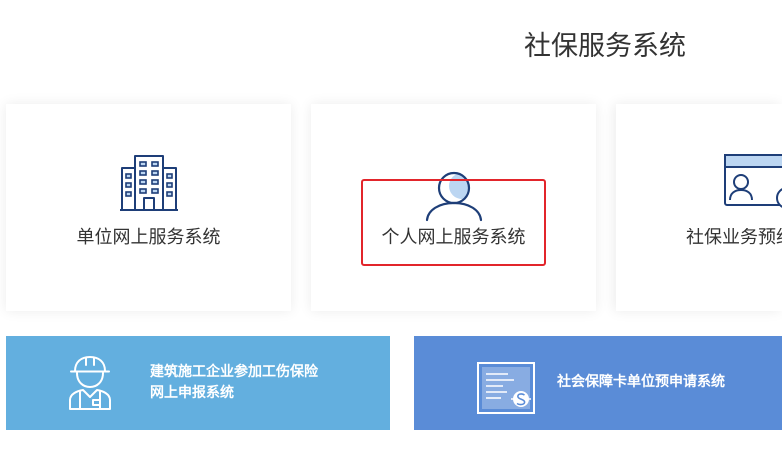 Image resolution: width=782 pixels, height=453 pixels. I want to click on social-security-card-icon, so click(506, 388).